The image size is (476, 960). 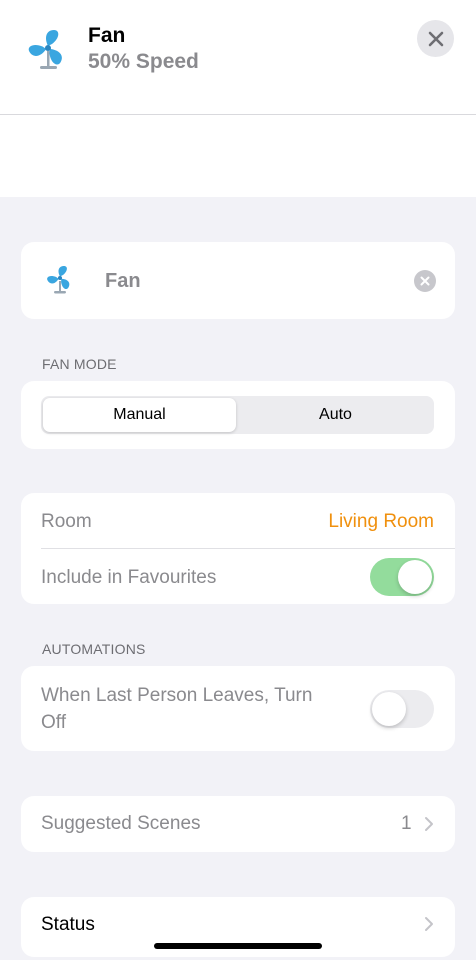 I want to click on automation-card: When Last Person Leaves, Turn Off, so click(x=238, y=708).